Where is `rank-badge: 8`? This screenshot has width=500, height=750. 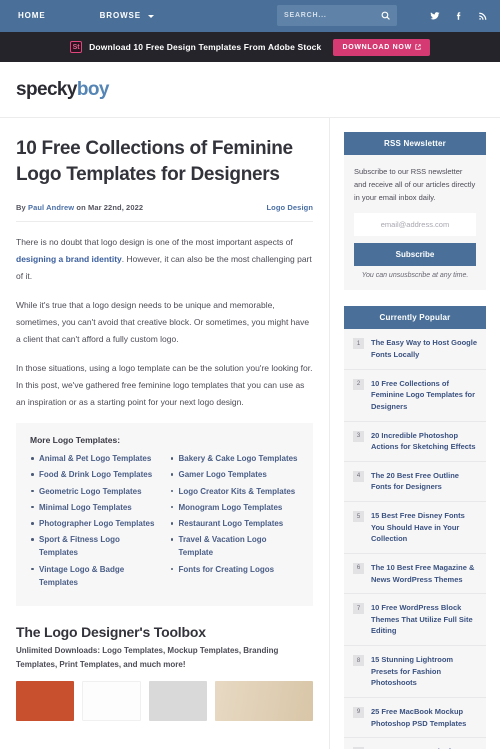
rank-badge: 8 is located at coordinates (358, 660).